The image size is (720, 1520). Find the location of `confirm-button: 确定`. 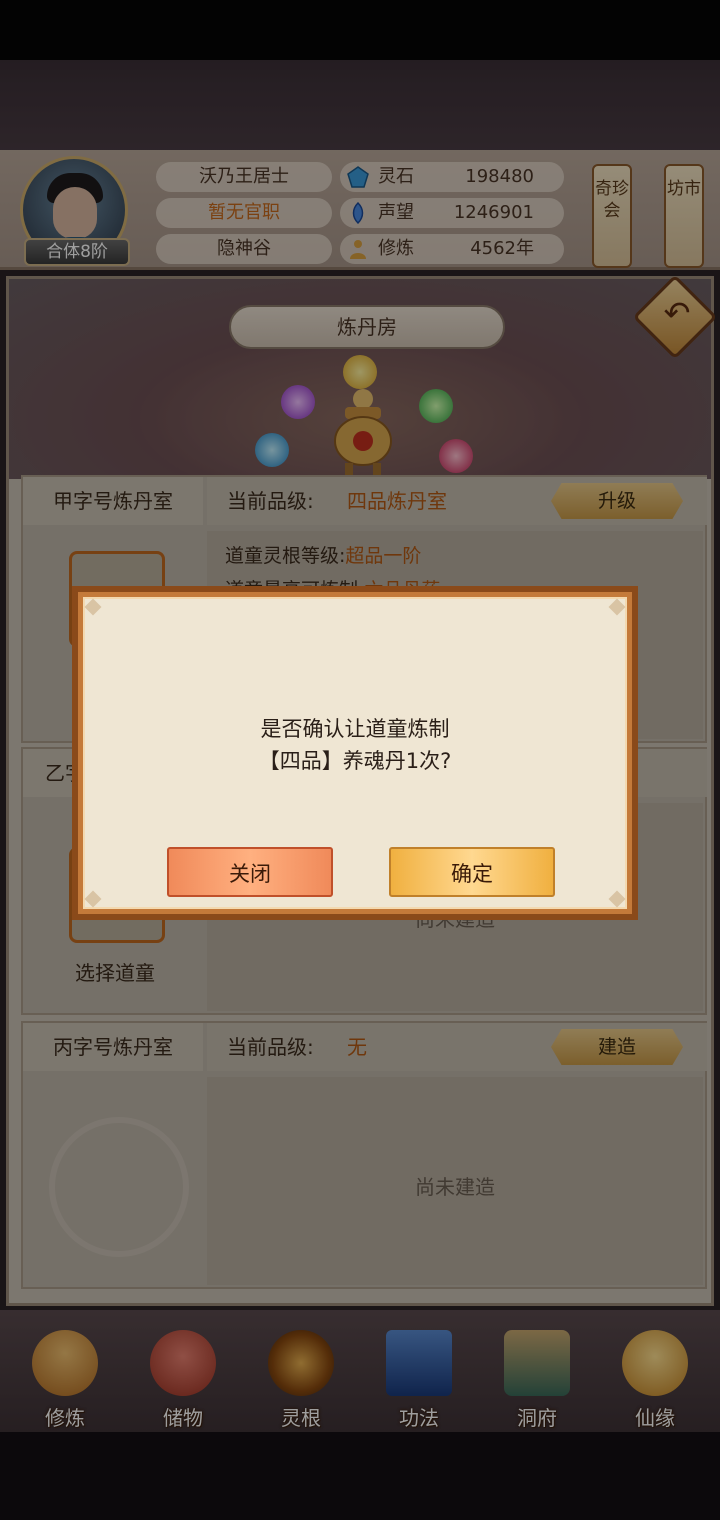

confirm-button: 确定 is located at coordinates (472, 872).